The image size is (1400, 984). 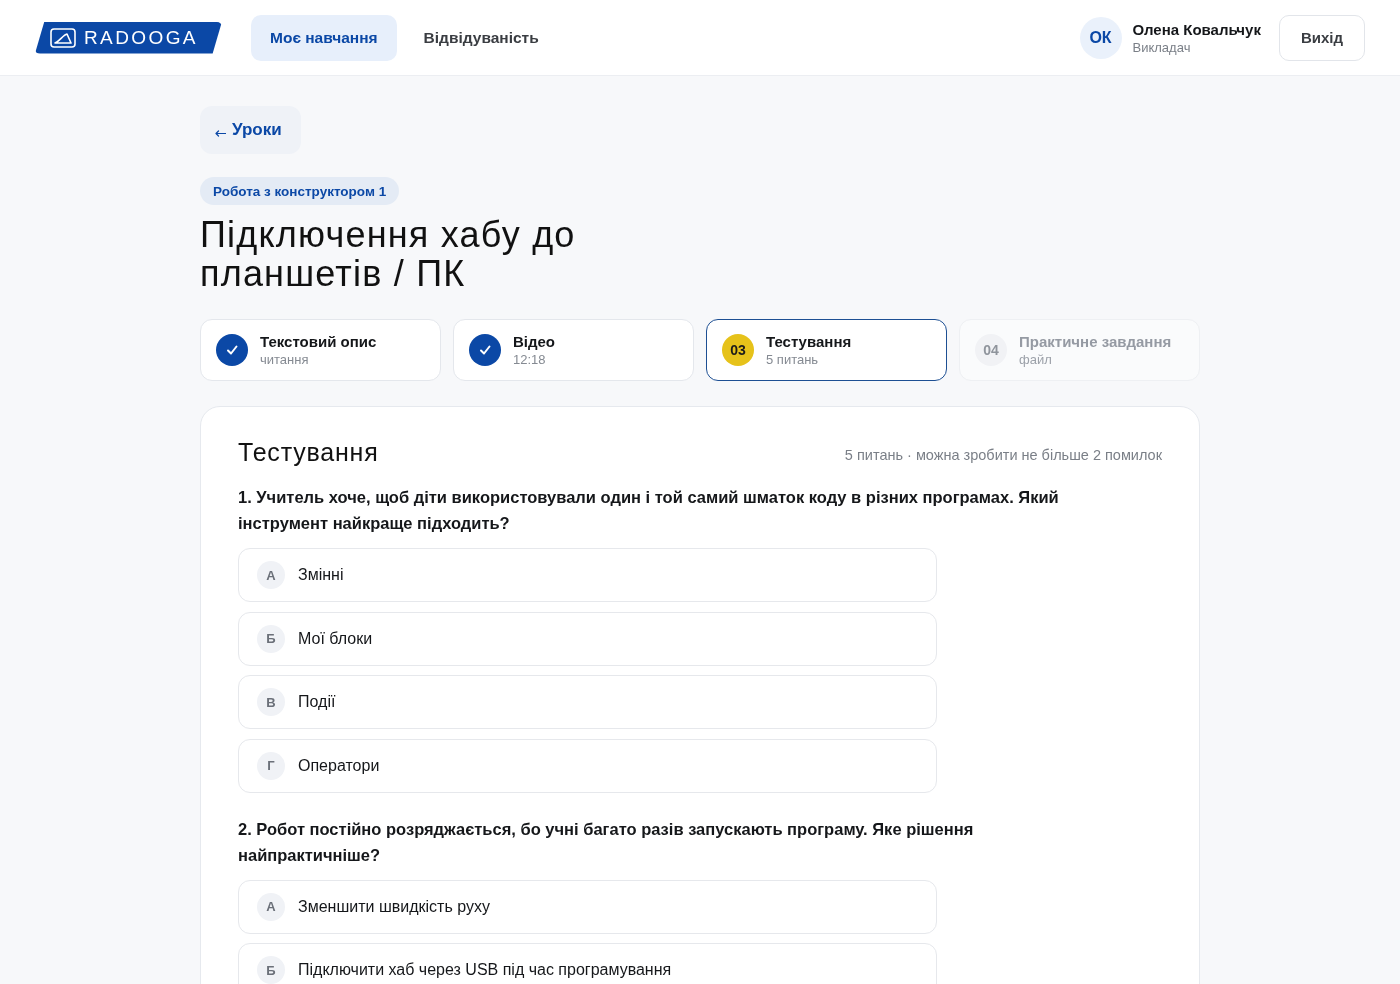 What do you see at coordinates (1003, 454) in the screenshot?
I see `quiz-meta: 5 питань · можна зробити не більше 2 помилок` at bounding box center [1003, 454].